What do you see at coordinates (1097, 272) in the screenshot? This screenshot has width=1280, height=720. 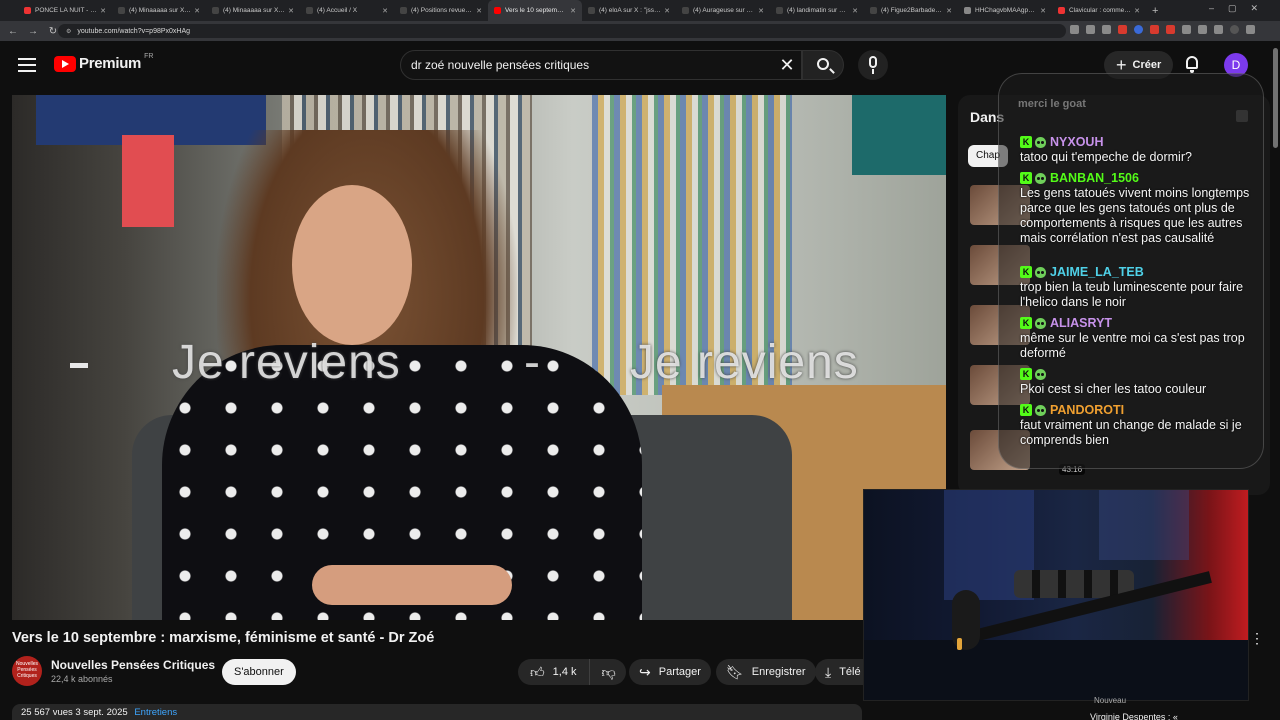 I see `chat-username: JAIME_LA_TEB` at bounding box center [1097, 272].